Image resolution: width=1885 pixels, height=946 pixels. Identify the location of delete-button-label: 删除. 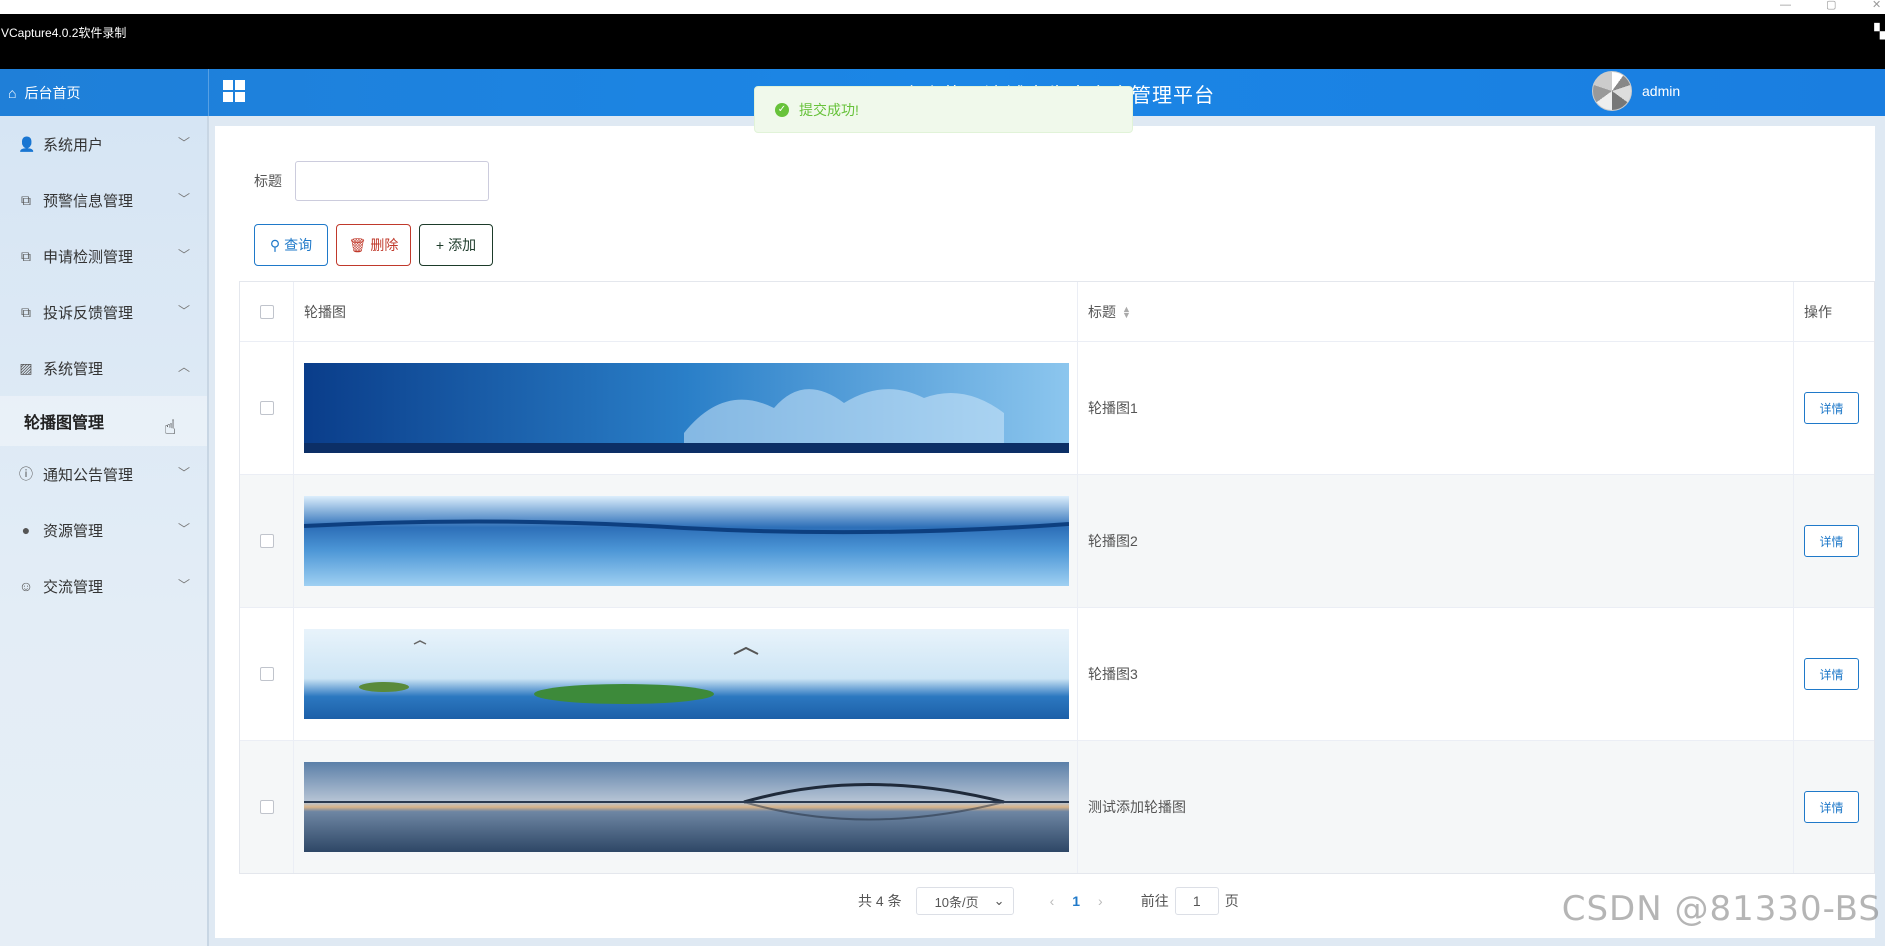
(384, 245).